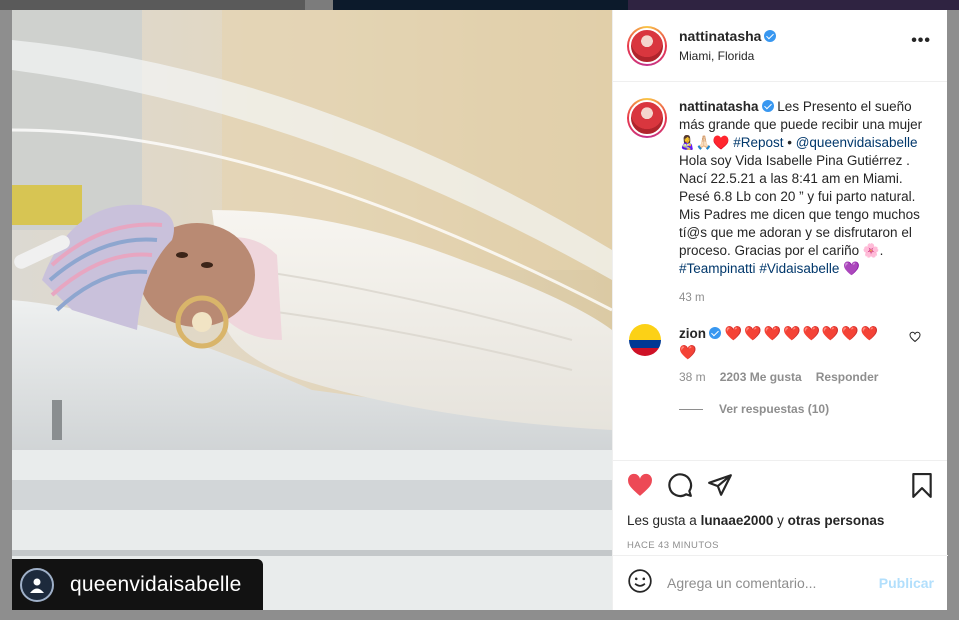 Image resolution: width=959 pixels, height=620 pixels. What do you see at coordinates (799, 268) in the screenshot?
I see `hashtag-vidaisabelle: #Vidaisabelle` at bounding box center [799, 268].